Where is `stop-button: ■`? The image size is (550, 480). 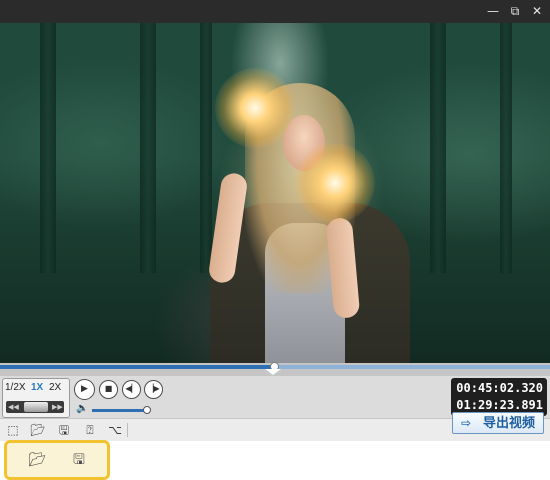
stop-button: ■ is located at coordinates (108, 389).